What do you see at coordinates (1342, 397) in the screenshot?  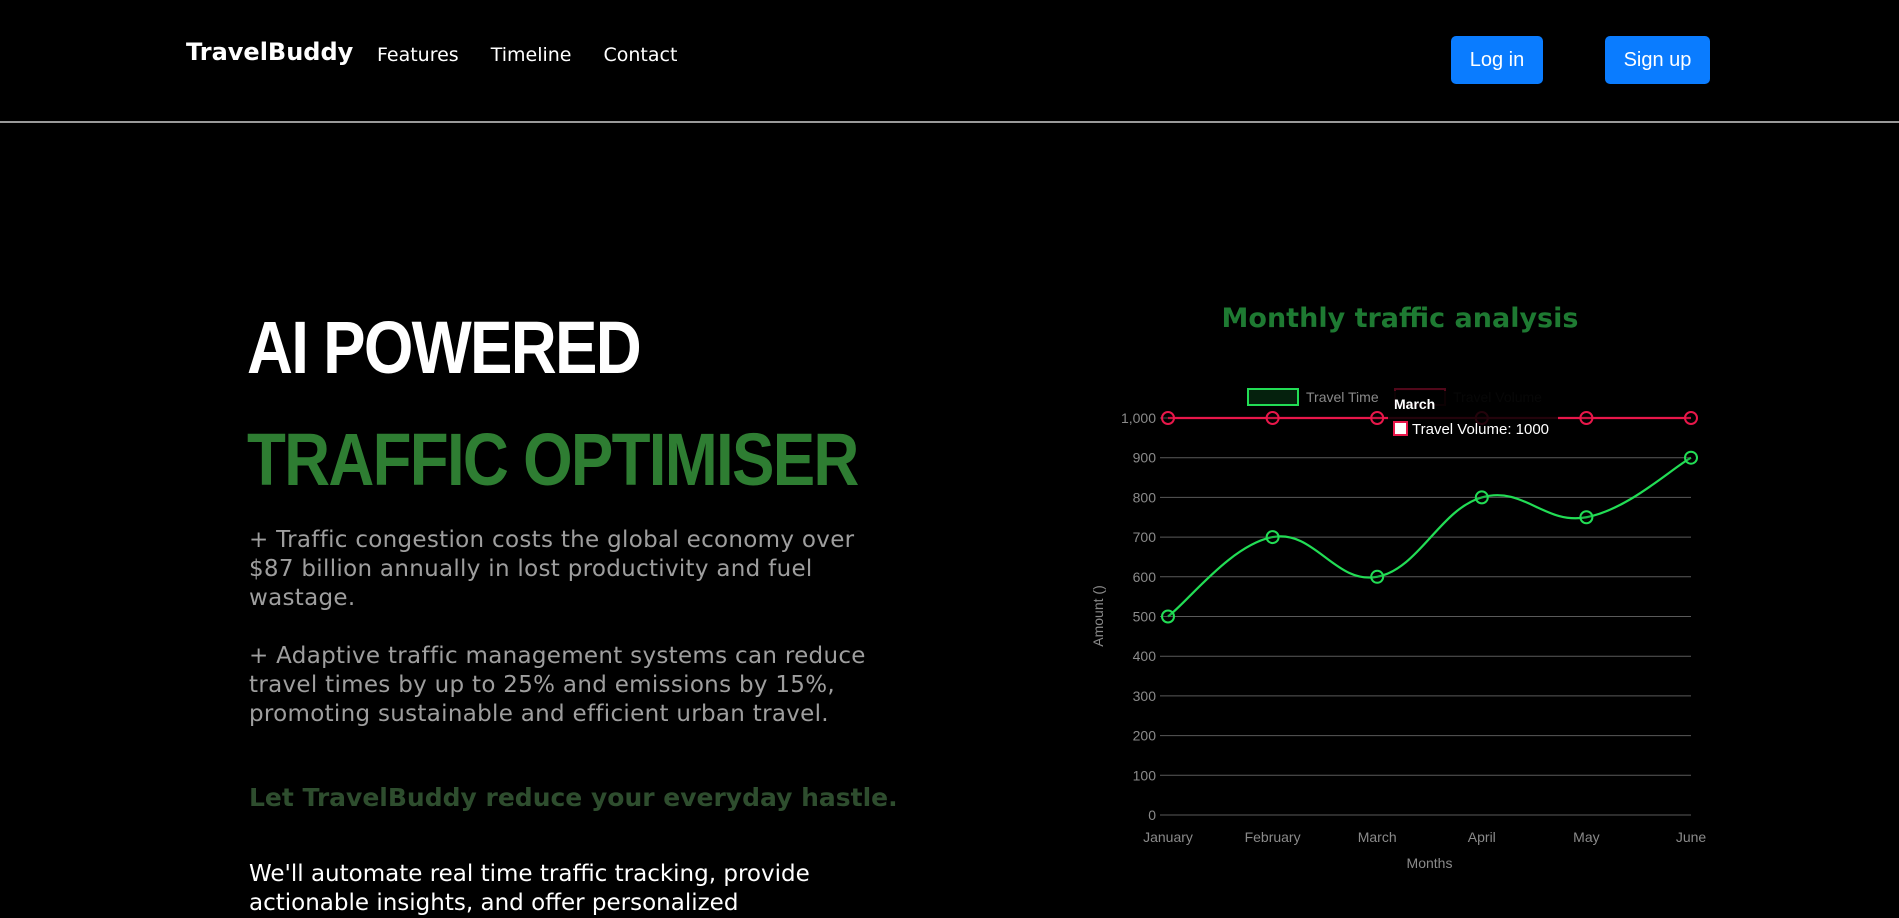 I see `legend-label-travel-time: Travel Time` at bounding box center [1342, 397].